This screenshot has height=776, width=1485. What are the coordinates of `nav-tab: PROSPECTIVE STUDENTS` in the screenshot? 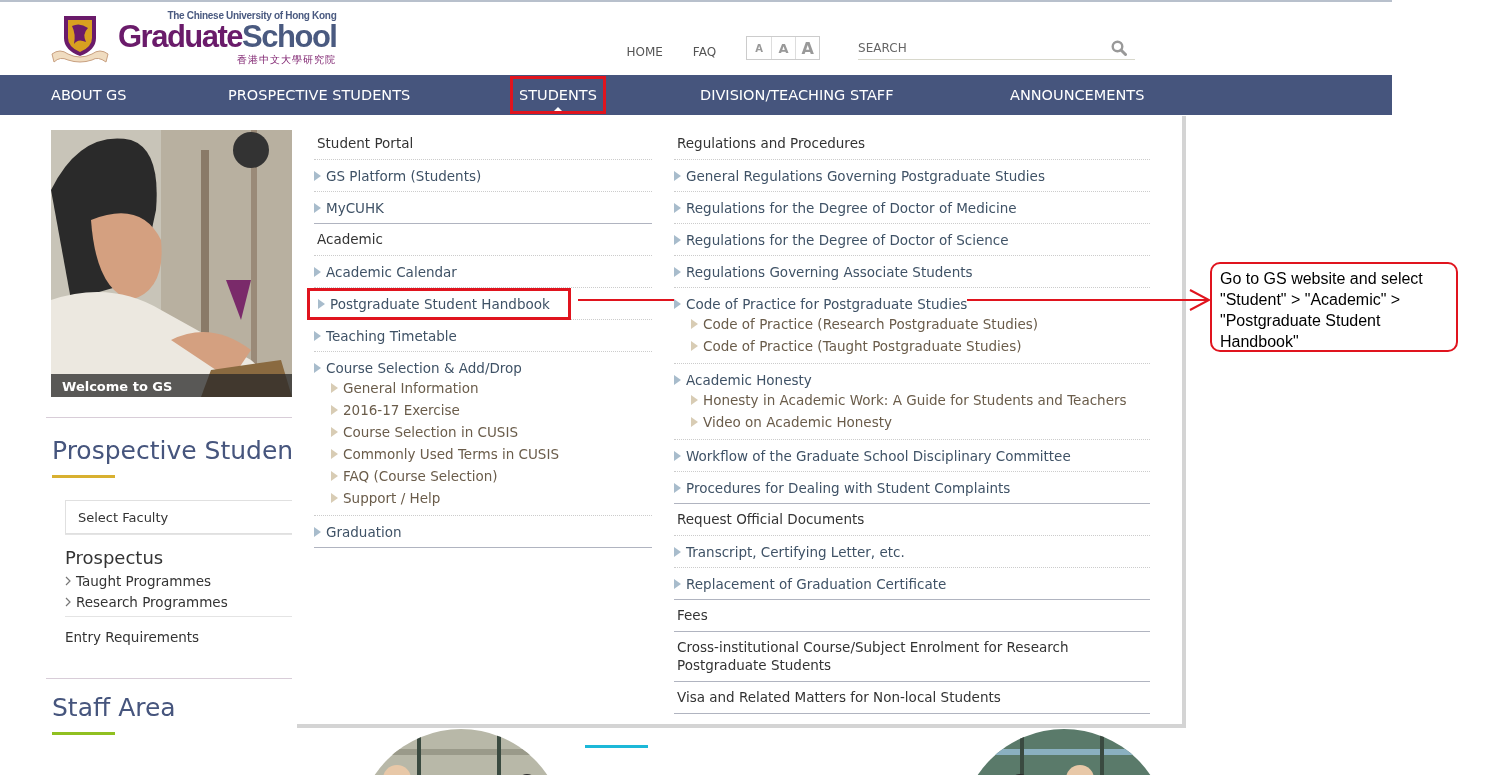 It's located at (319, 95).